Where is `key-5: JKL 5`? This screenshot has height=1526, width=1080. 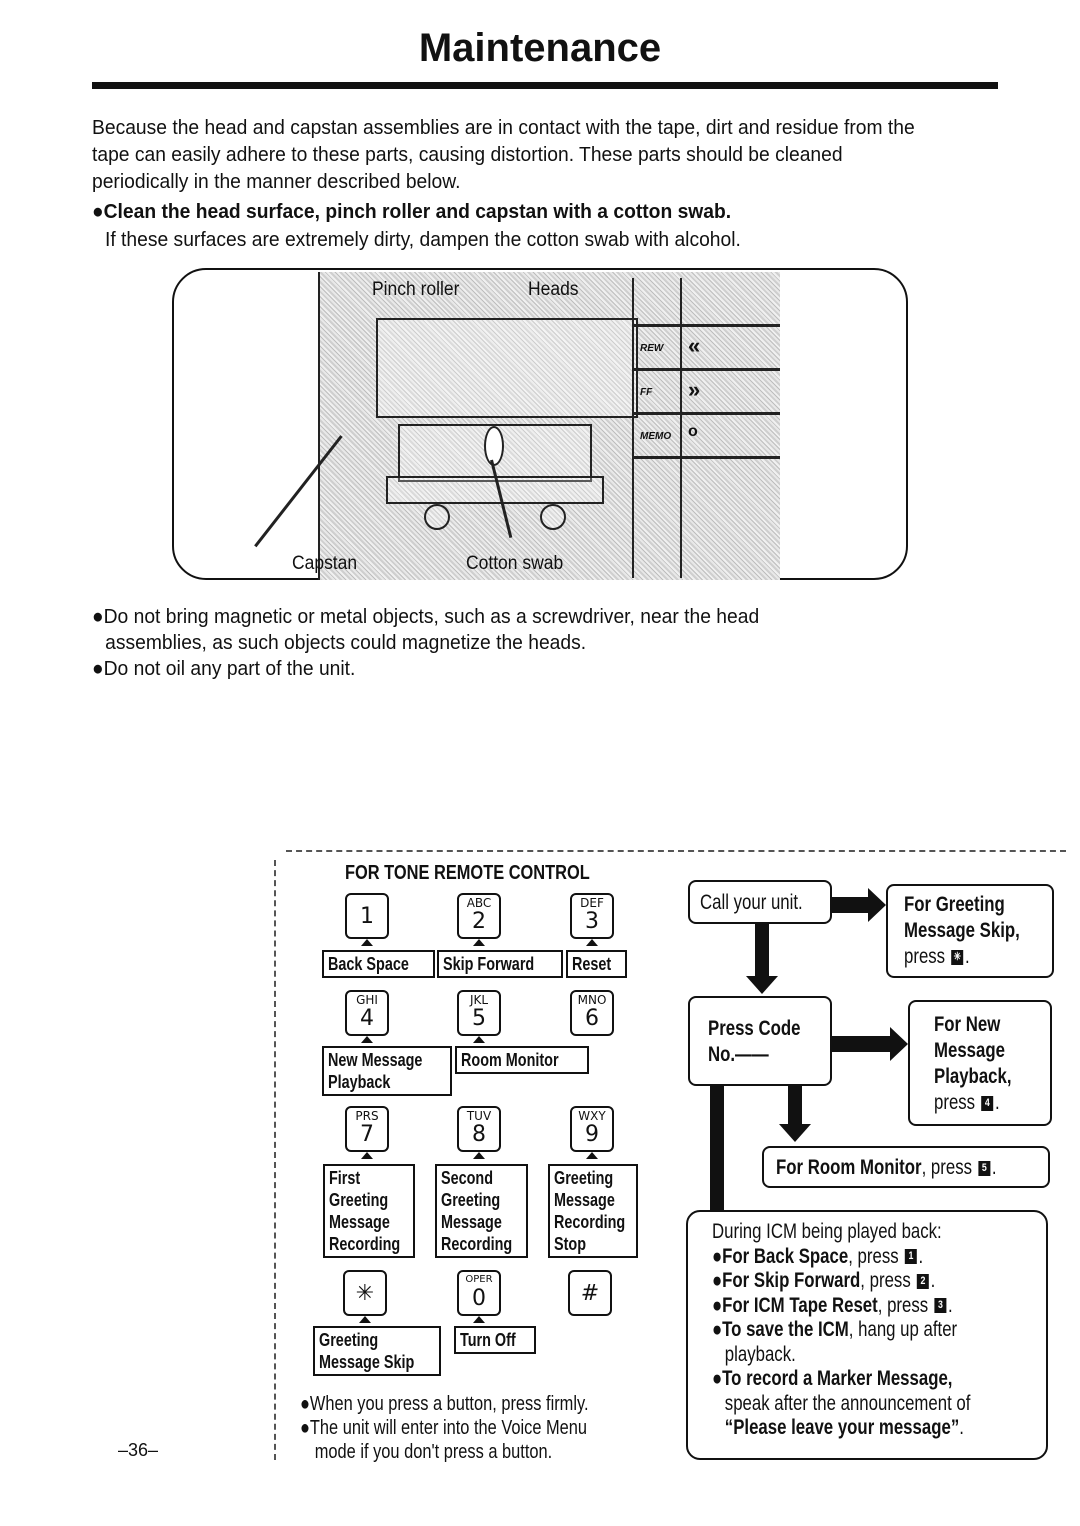 key-5: JKL 5 is located at coordinates (479, 1016).